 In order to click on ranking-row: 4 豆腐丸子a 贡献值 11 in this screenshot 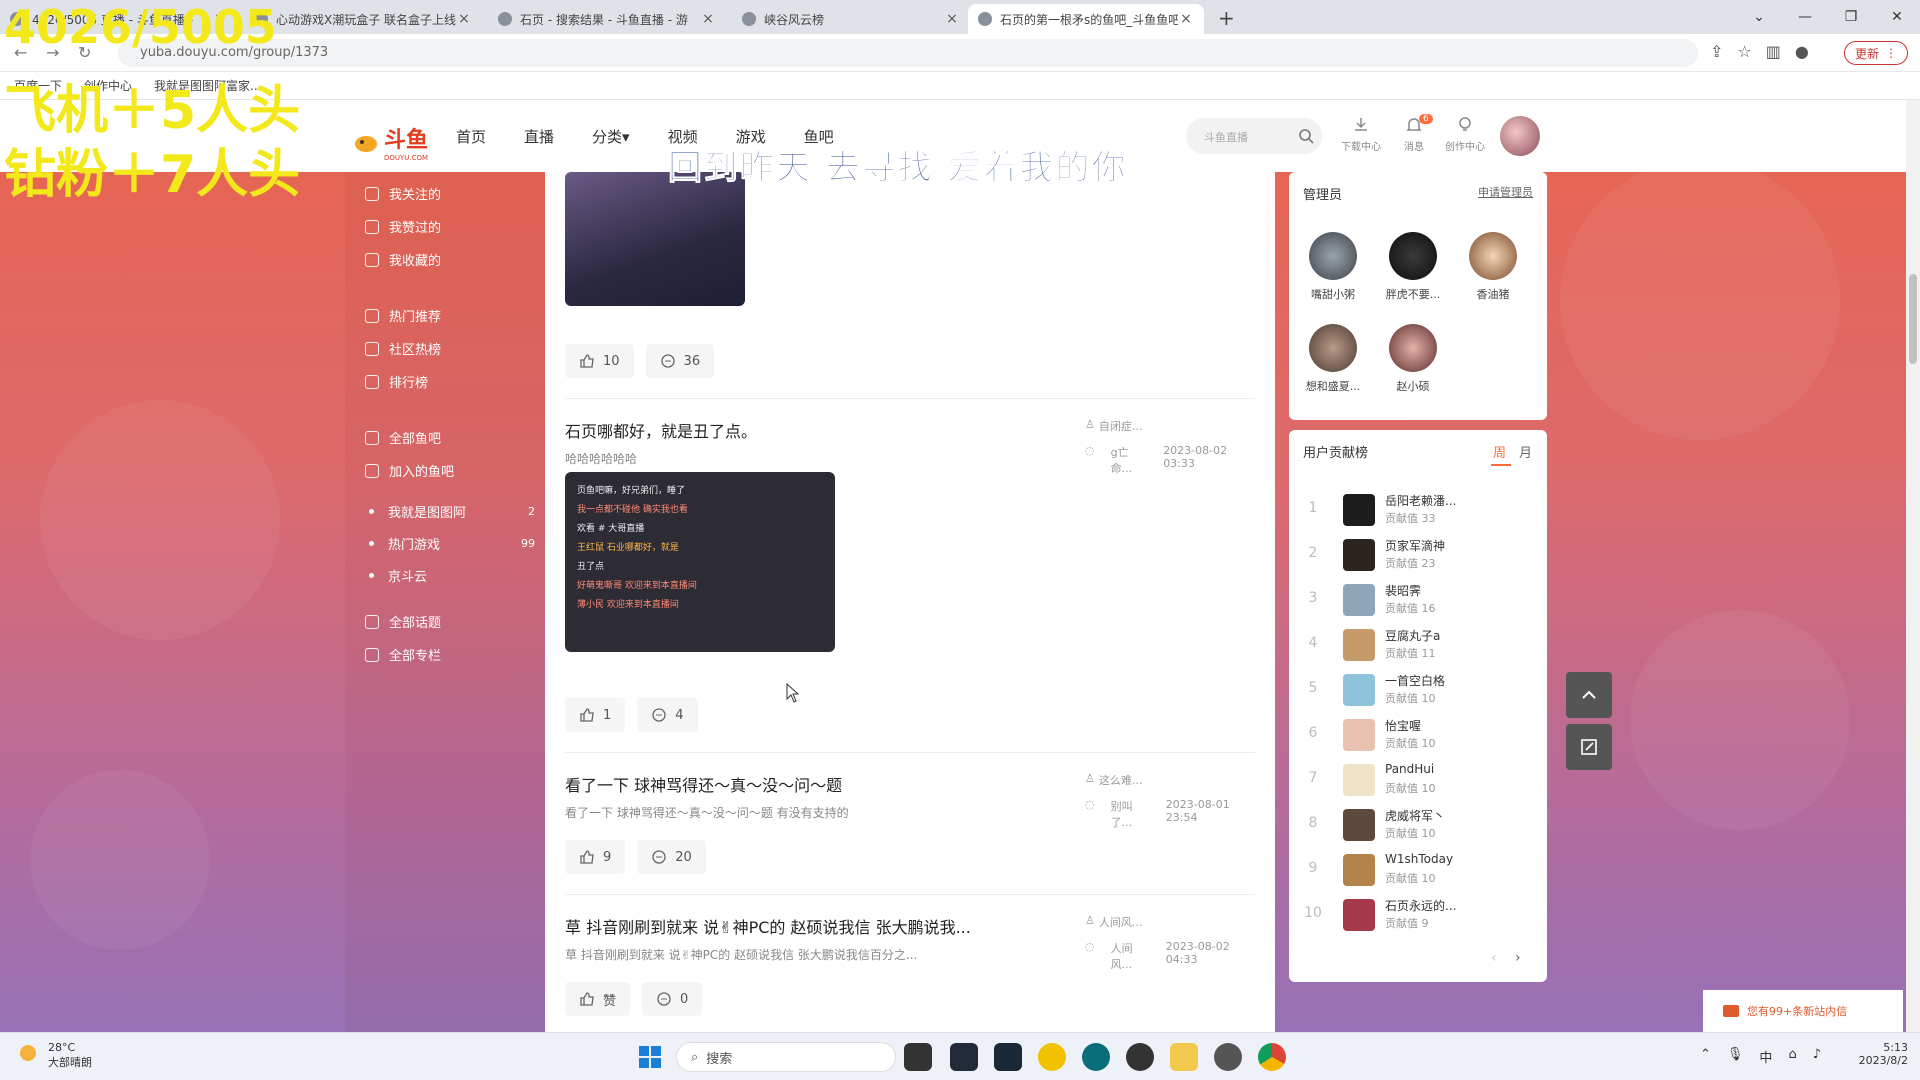, I will do `click(1418, 647)`.